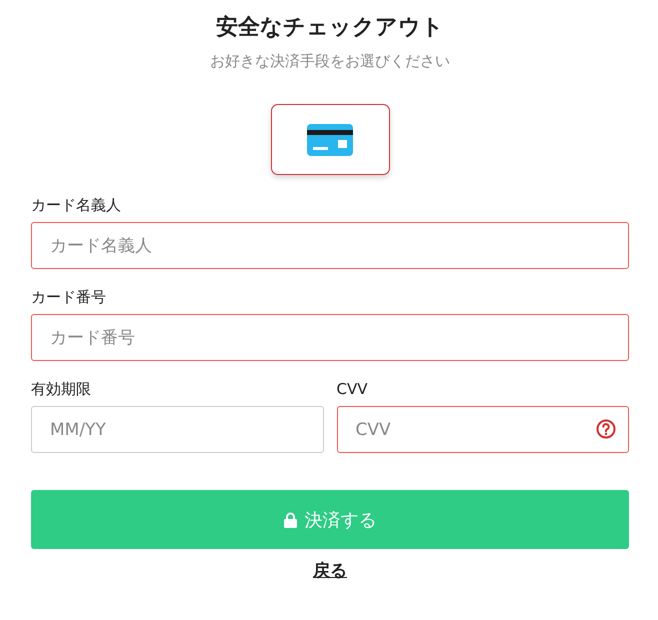 This screenshot has width=658, height=620. What do you see at coordinates (177, 429) in the screenshot?
I see `input-field: MM/YY` at bounding box center [177, 429].